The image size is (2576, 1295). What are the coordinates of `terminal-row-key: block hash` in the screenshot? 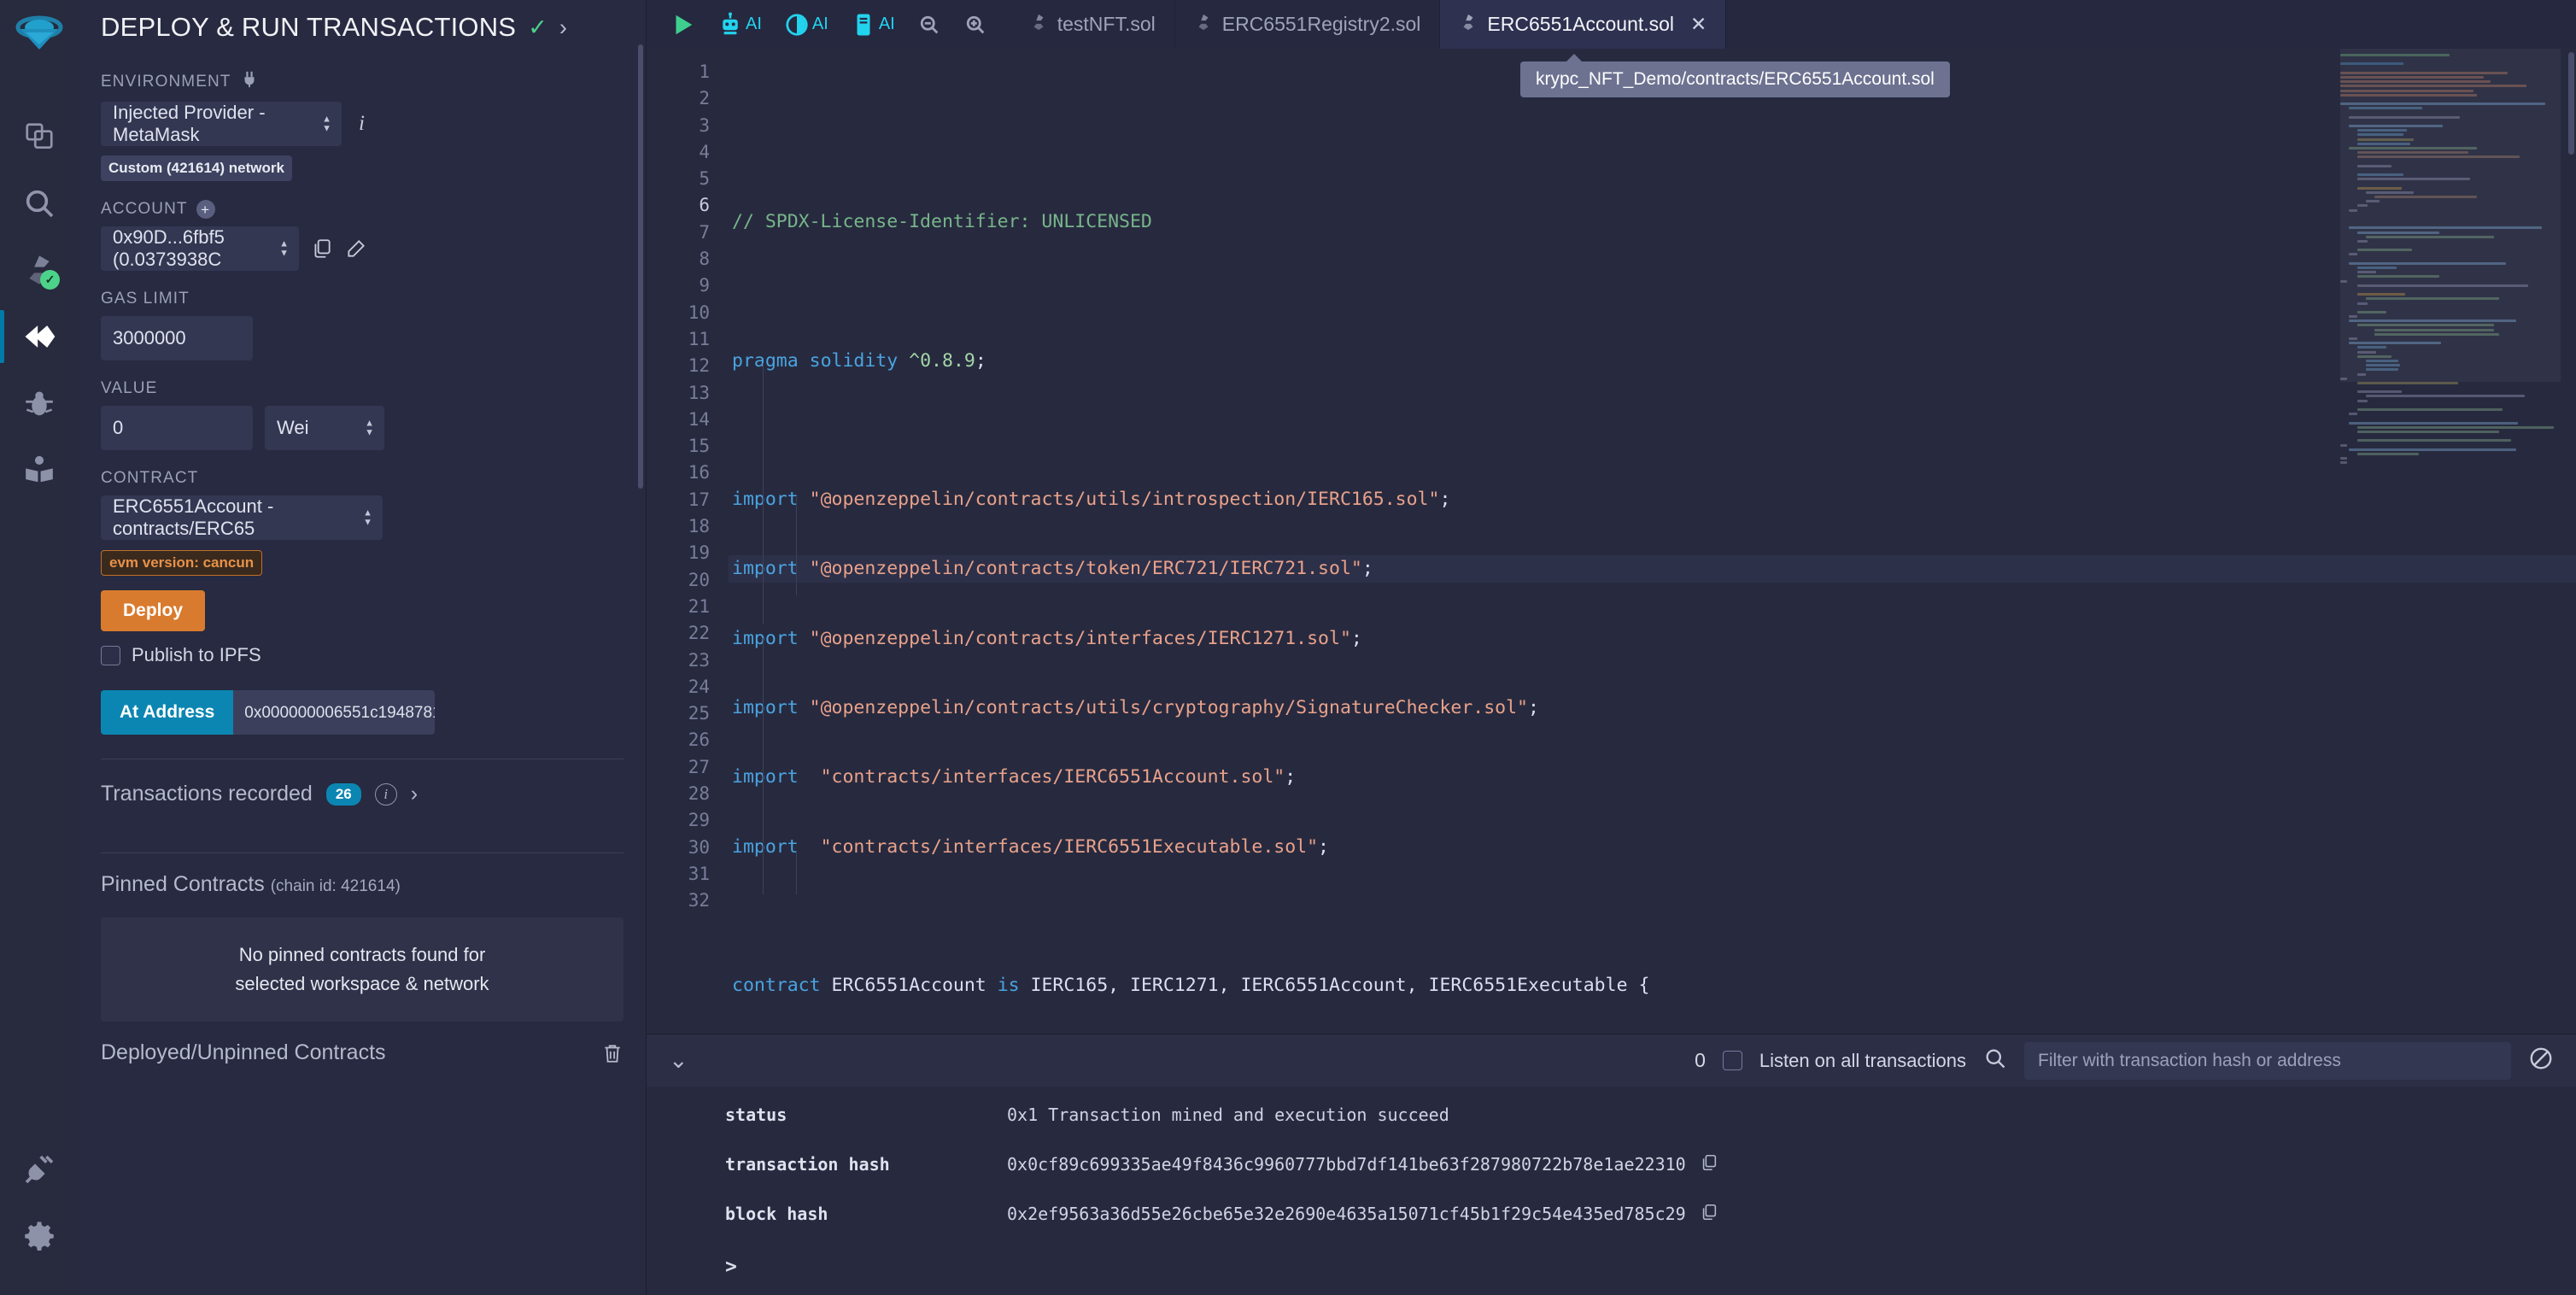 It's located at (776, 1214).